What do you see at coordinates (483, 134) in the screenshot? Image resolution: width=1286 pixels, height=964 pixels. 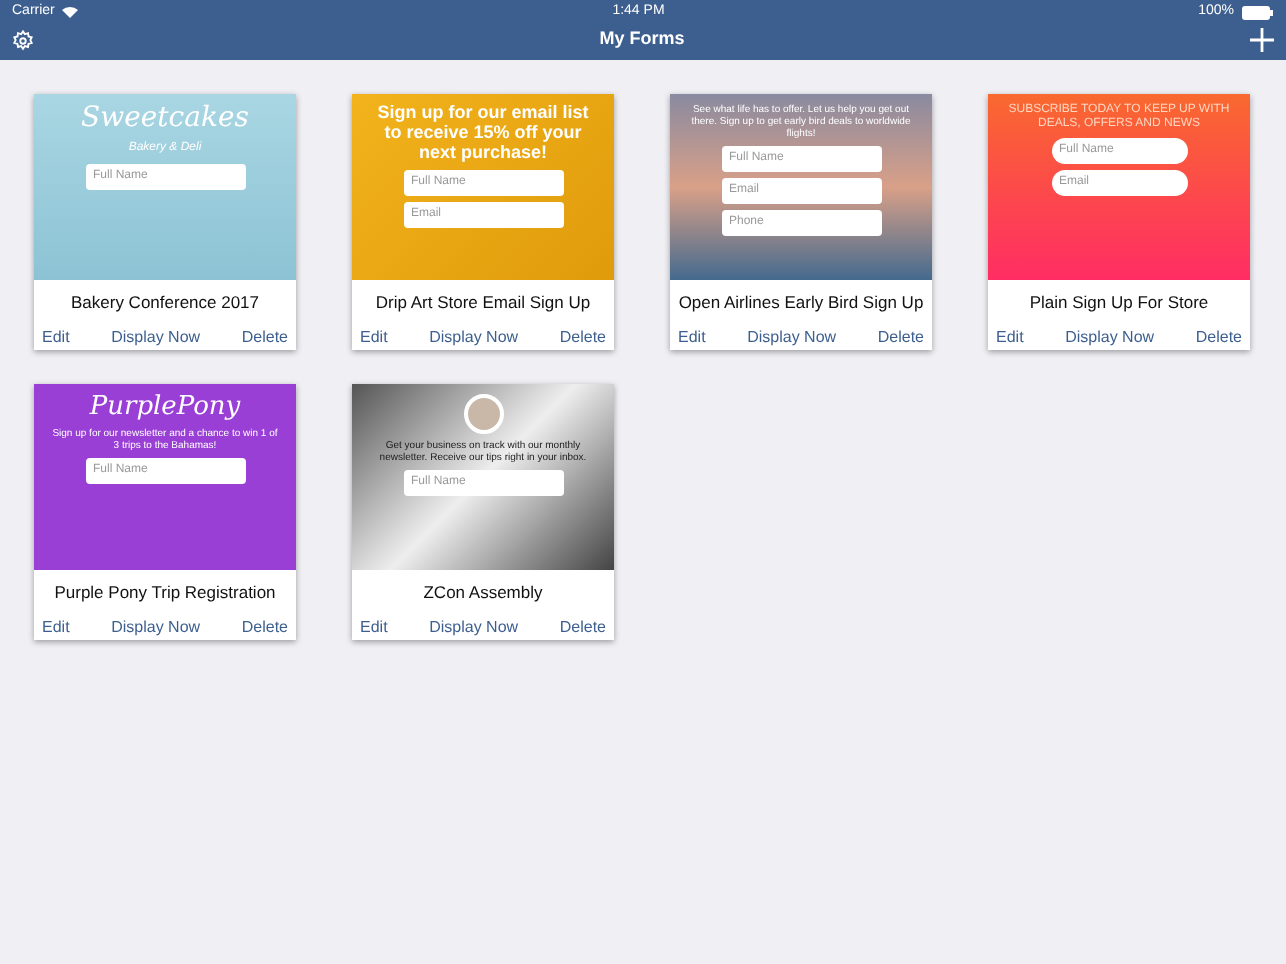 I see `preview-heading: Sign up for our email list to receive 15% off your next purchase!` at bounding box center [483, 134].